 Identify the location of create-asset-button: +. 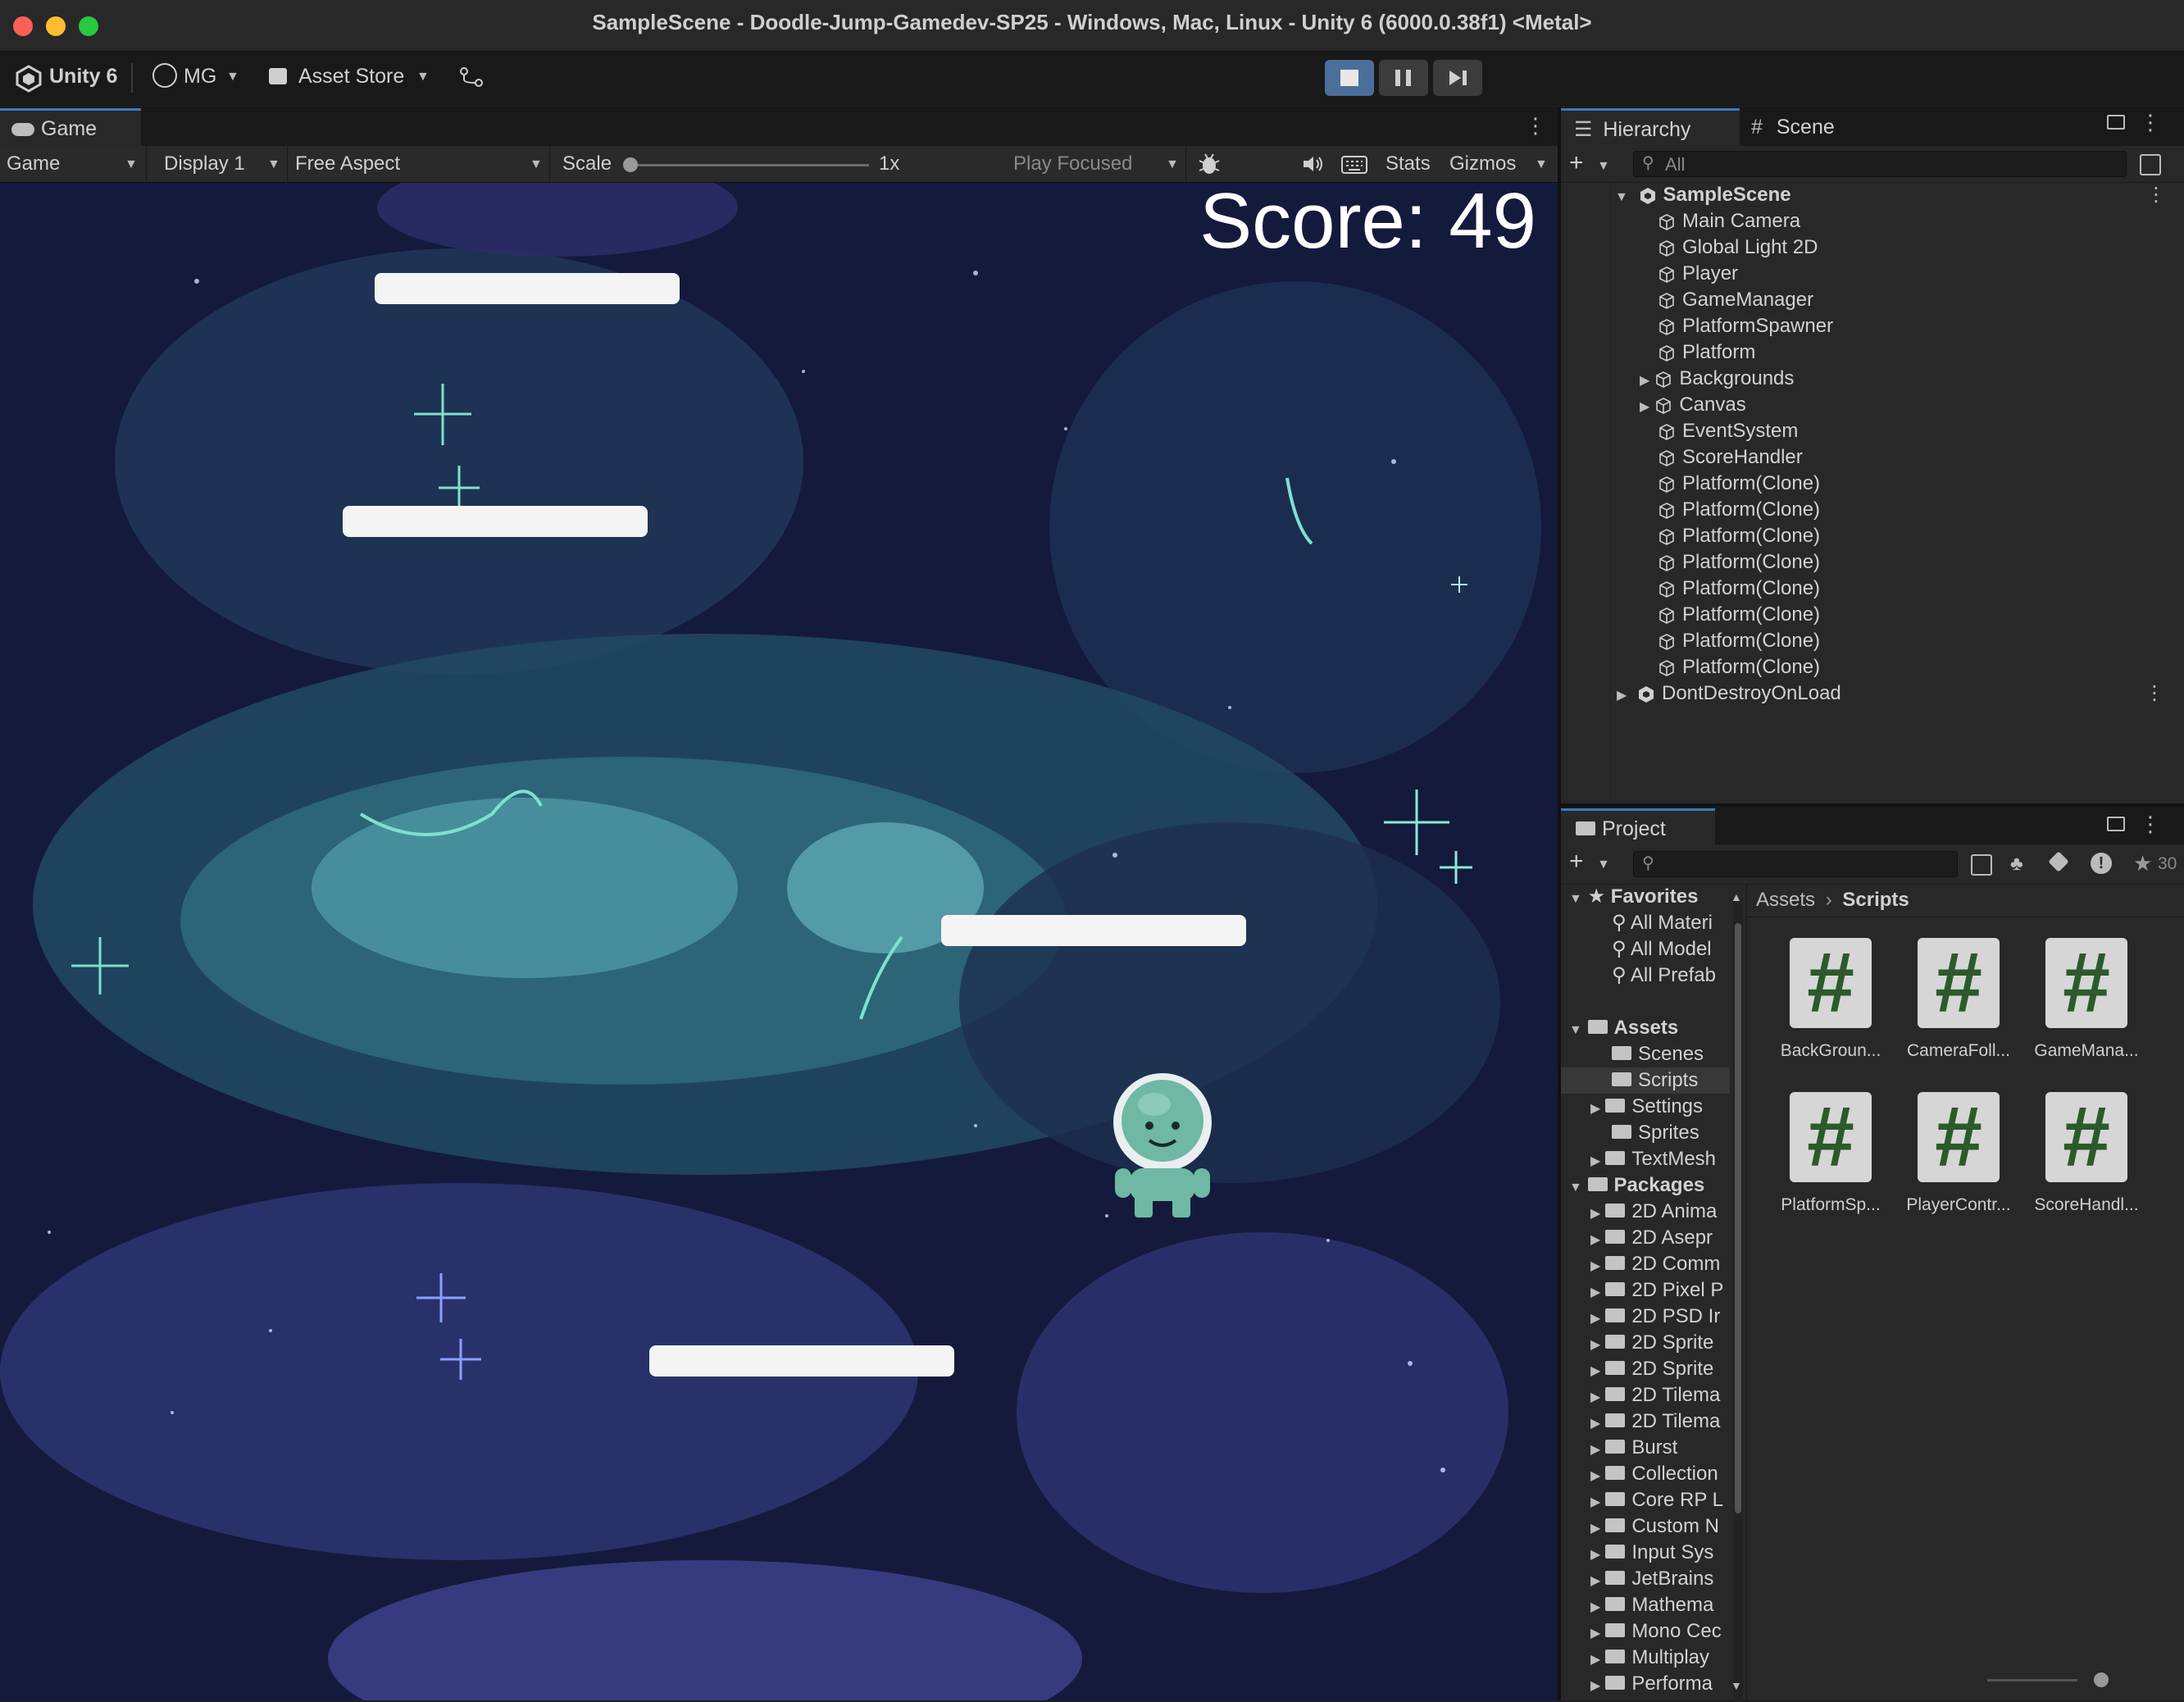
(1576, 862).